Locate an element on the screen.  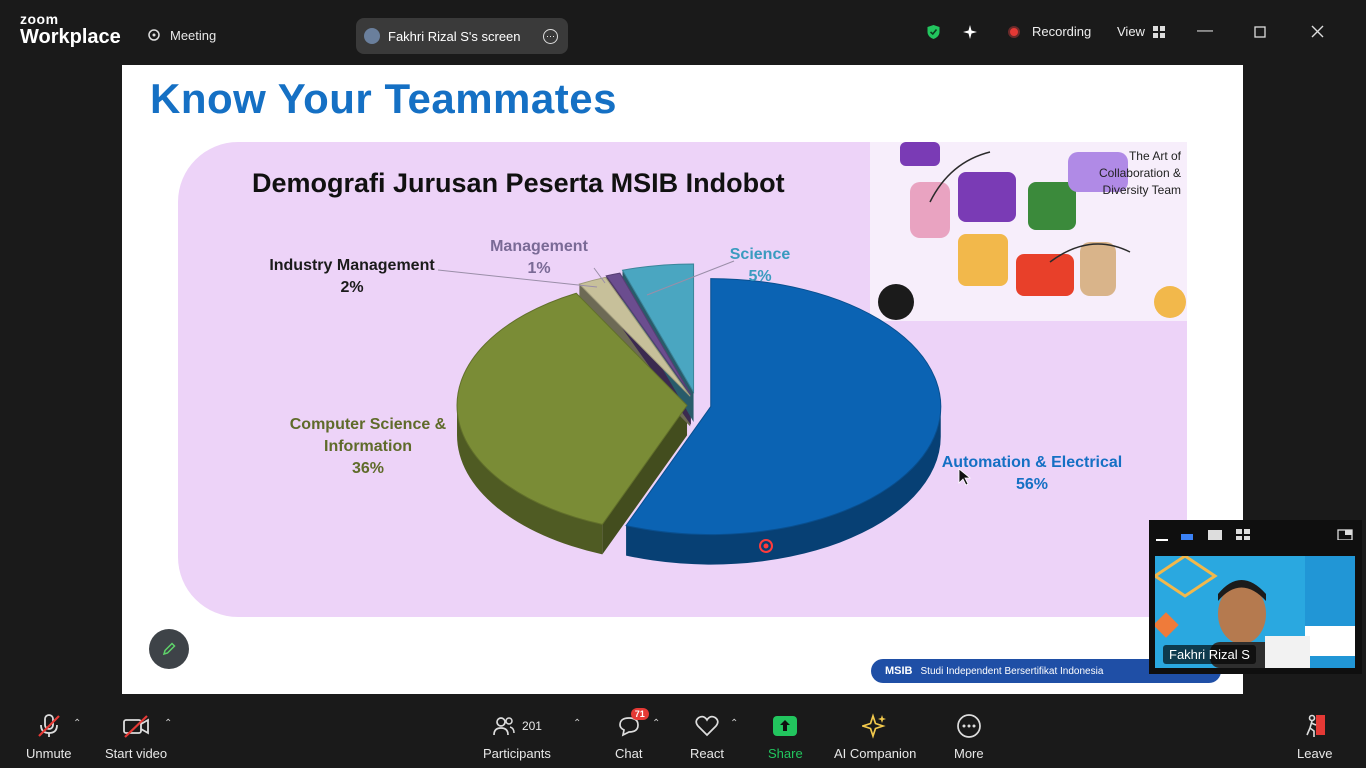
share-button: Share is located at coordinates (785, 736).